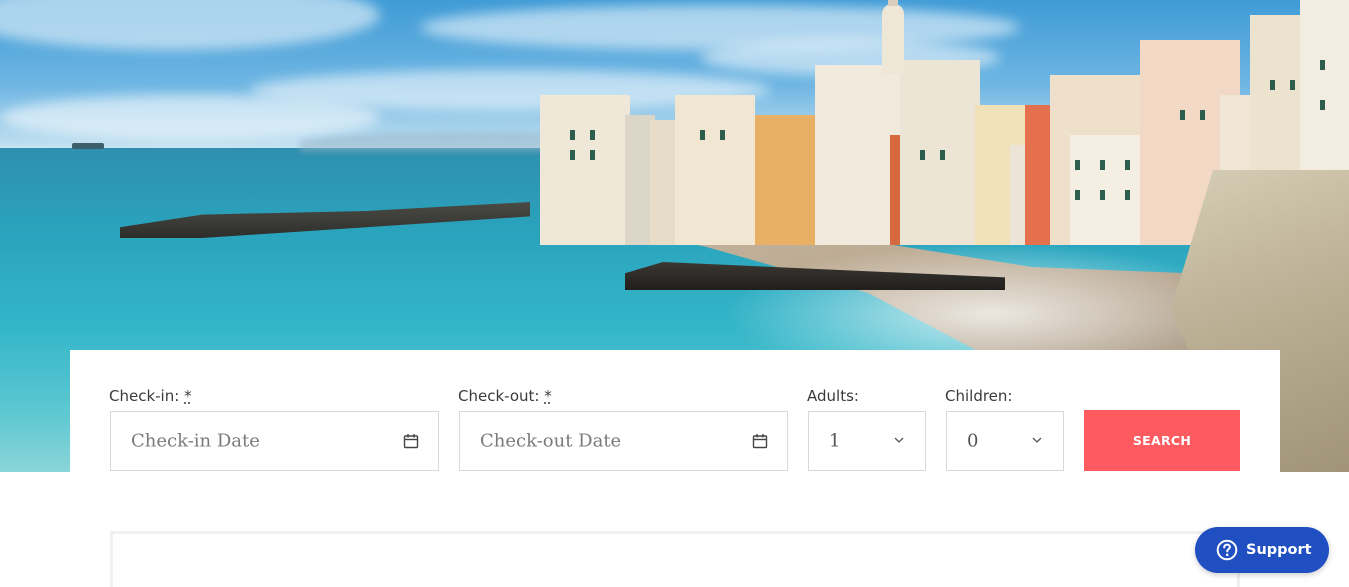 Image resolution: width=1349 pixels, height=587 pixels. What do you see at coordinates (144, 396) in the screenshot?
I see `checkin-label-text: Check-in:` at bounding box center [144, 396].